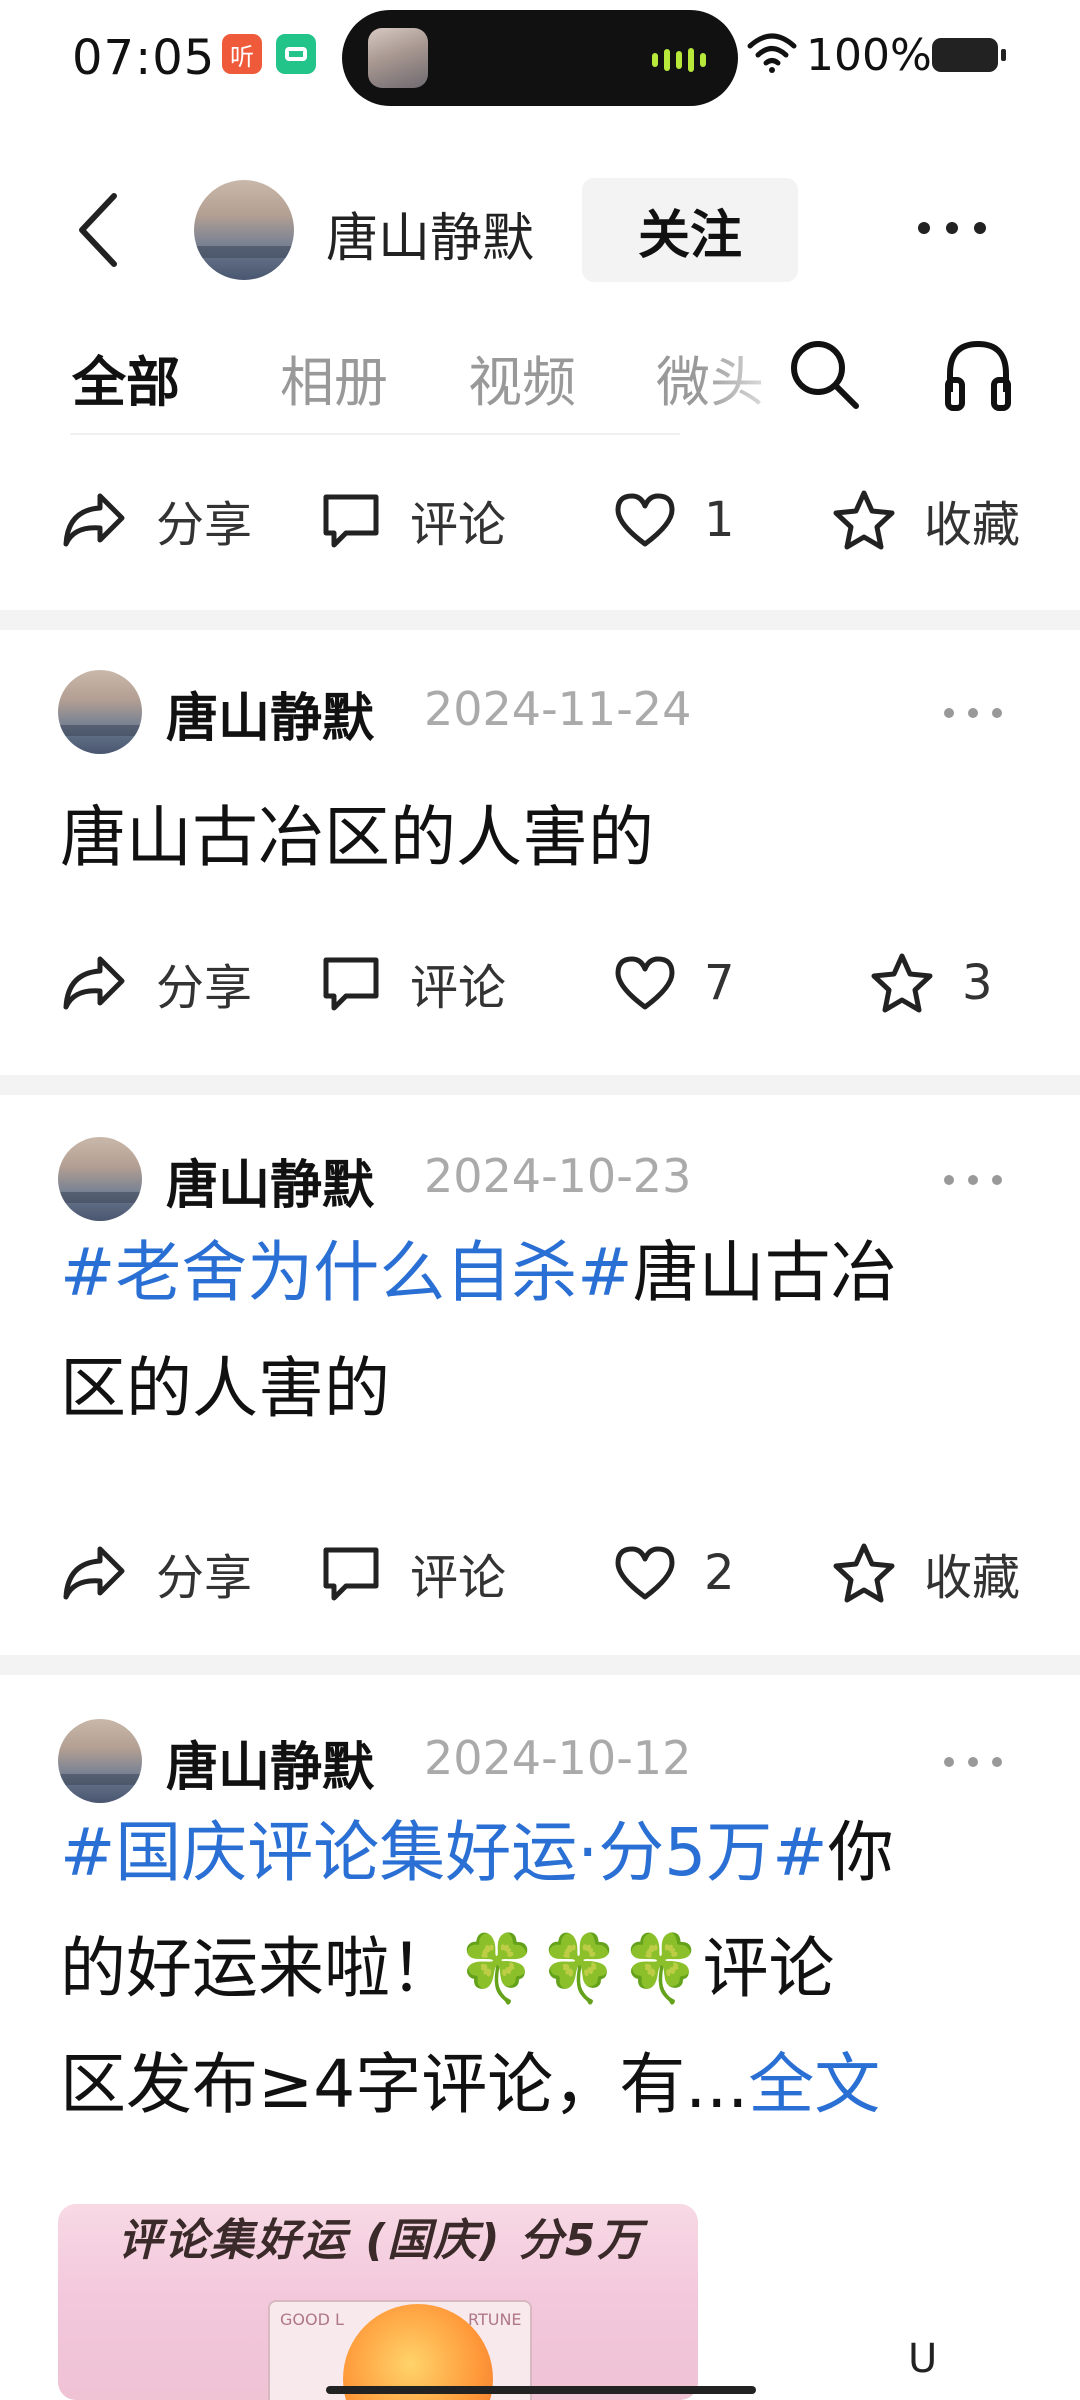 This screenshot has height=2400, width=1080. I want to click on profile-name: 唐山静默, so click(430, 233).